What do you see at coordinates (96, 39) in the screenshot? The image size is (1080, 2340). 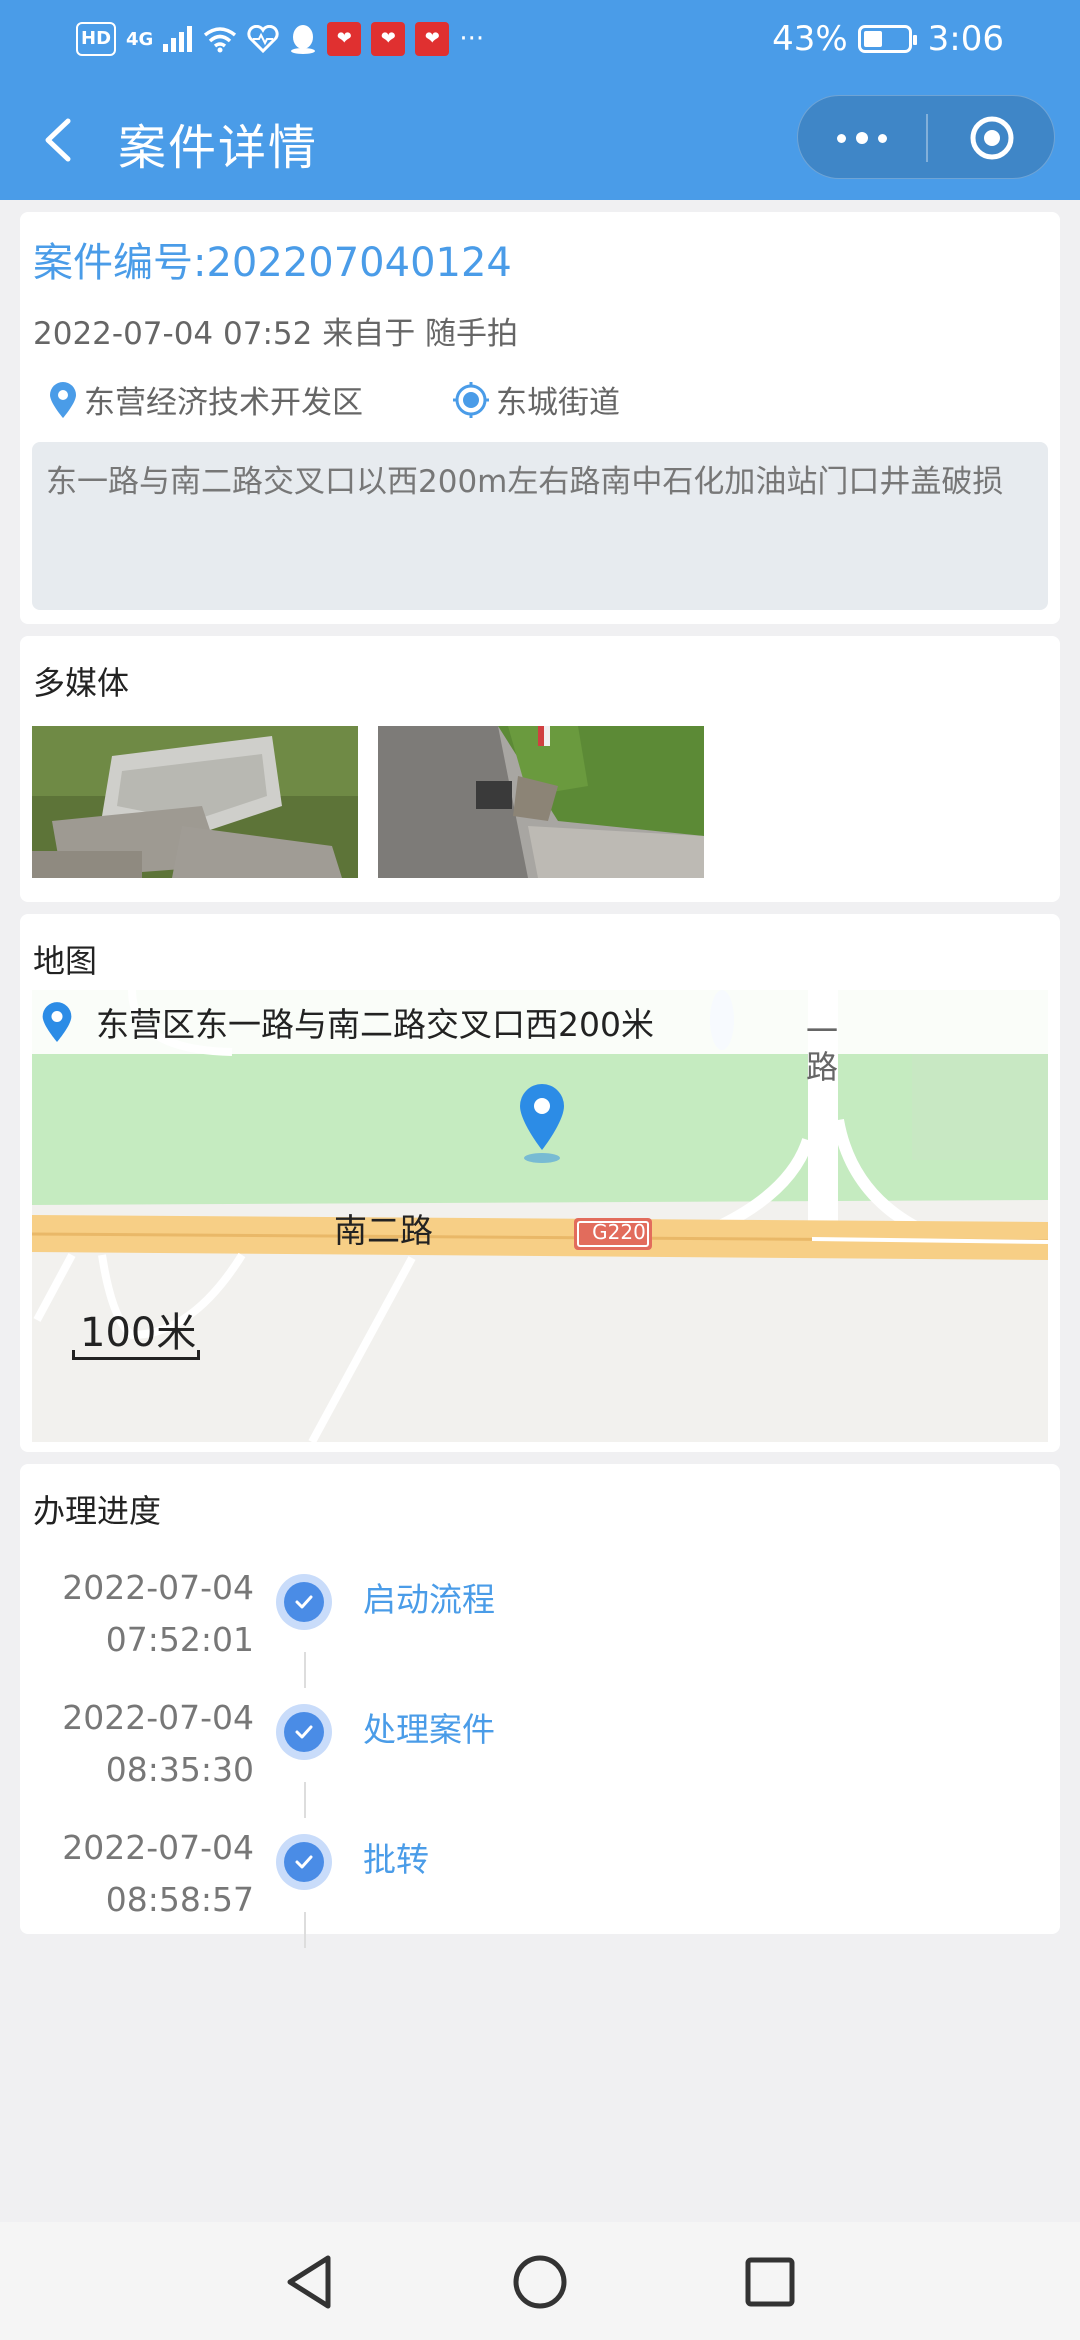 I see `hd-badge: HD` at bounding box center [96, 39].